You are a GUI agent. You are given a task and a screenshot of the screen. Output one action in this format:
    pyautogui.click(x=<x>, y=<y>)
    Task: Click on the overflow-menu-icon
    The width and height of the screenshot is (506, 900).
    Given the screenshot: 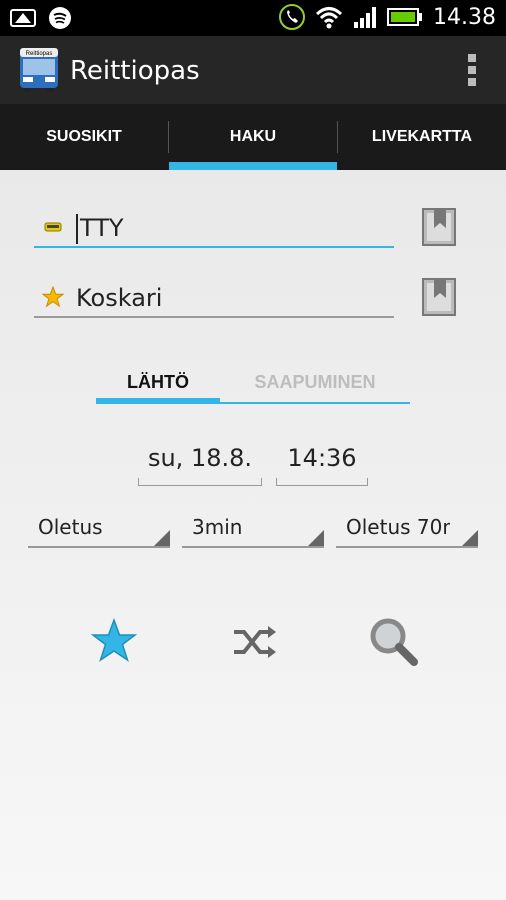 What is the action you would take?
    pyautogui.click(x=472, y=70)
    